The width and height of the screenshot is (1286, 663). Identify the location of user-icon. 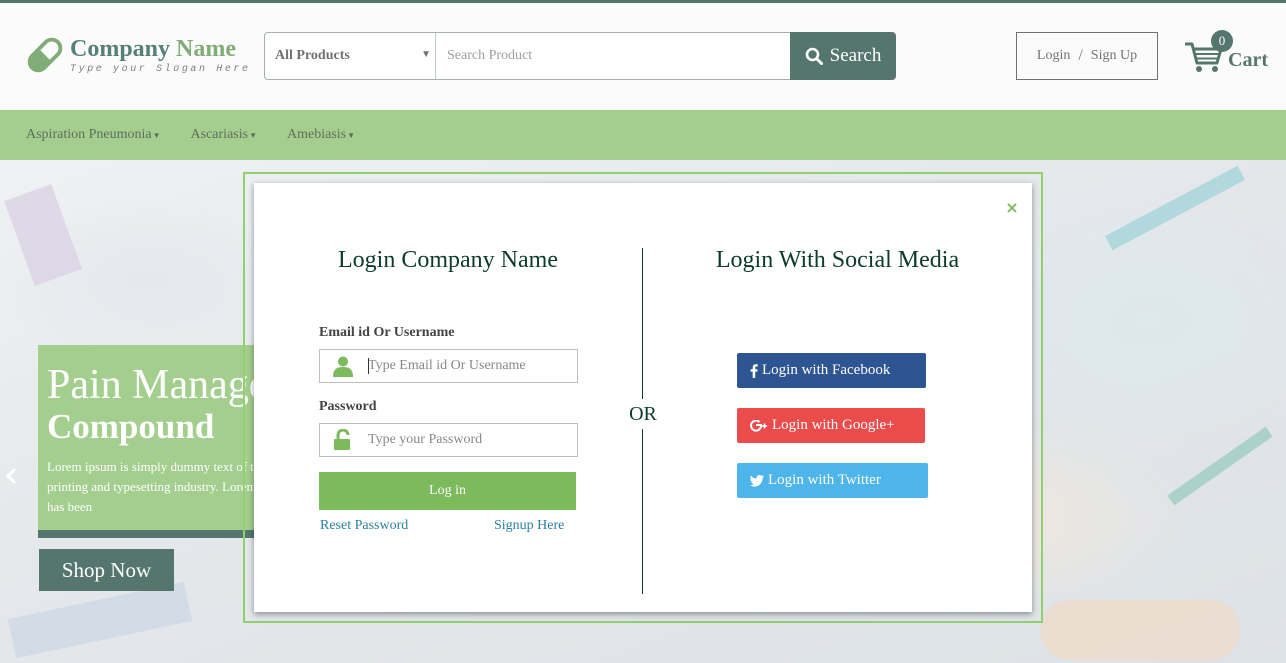
(343, 366).